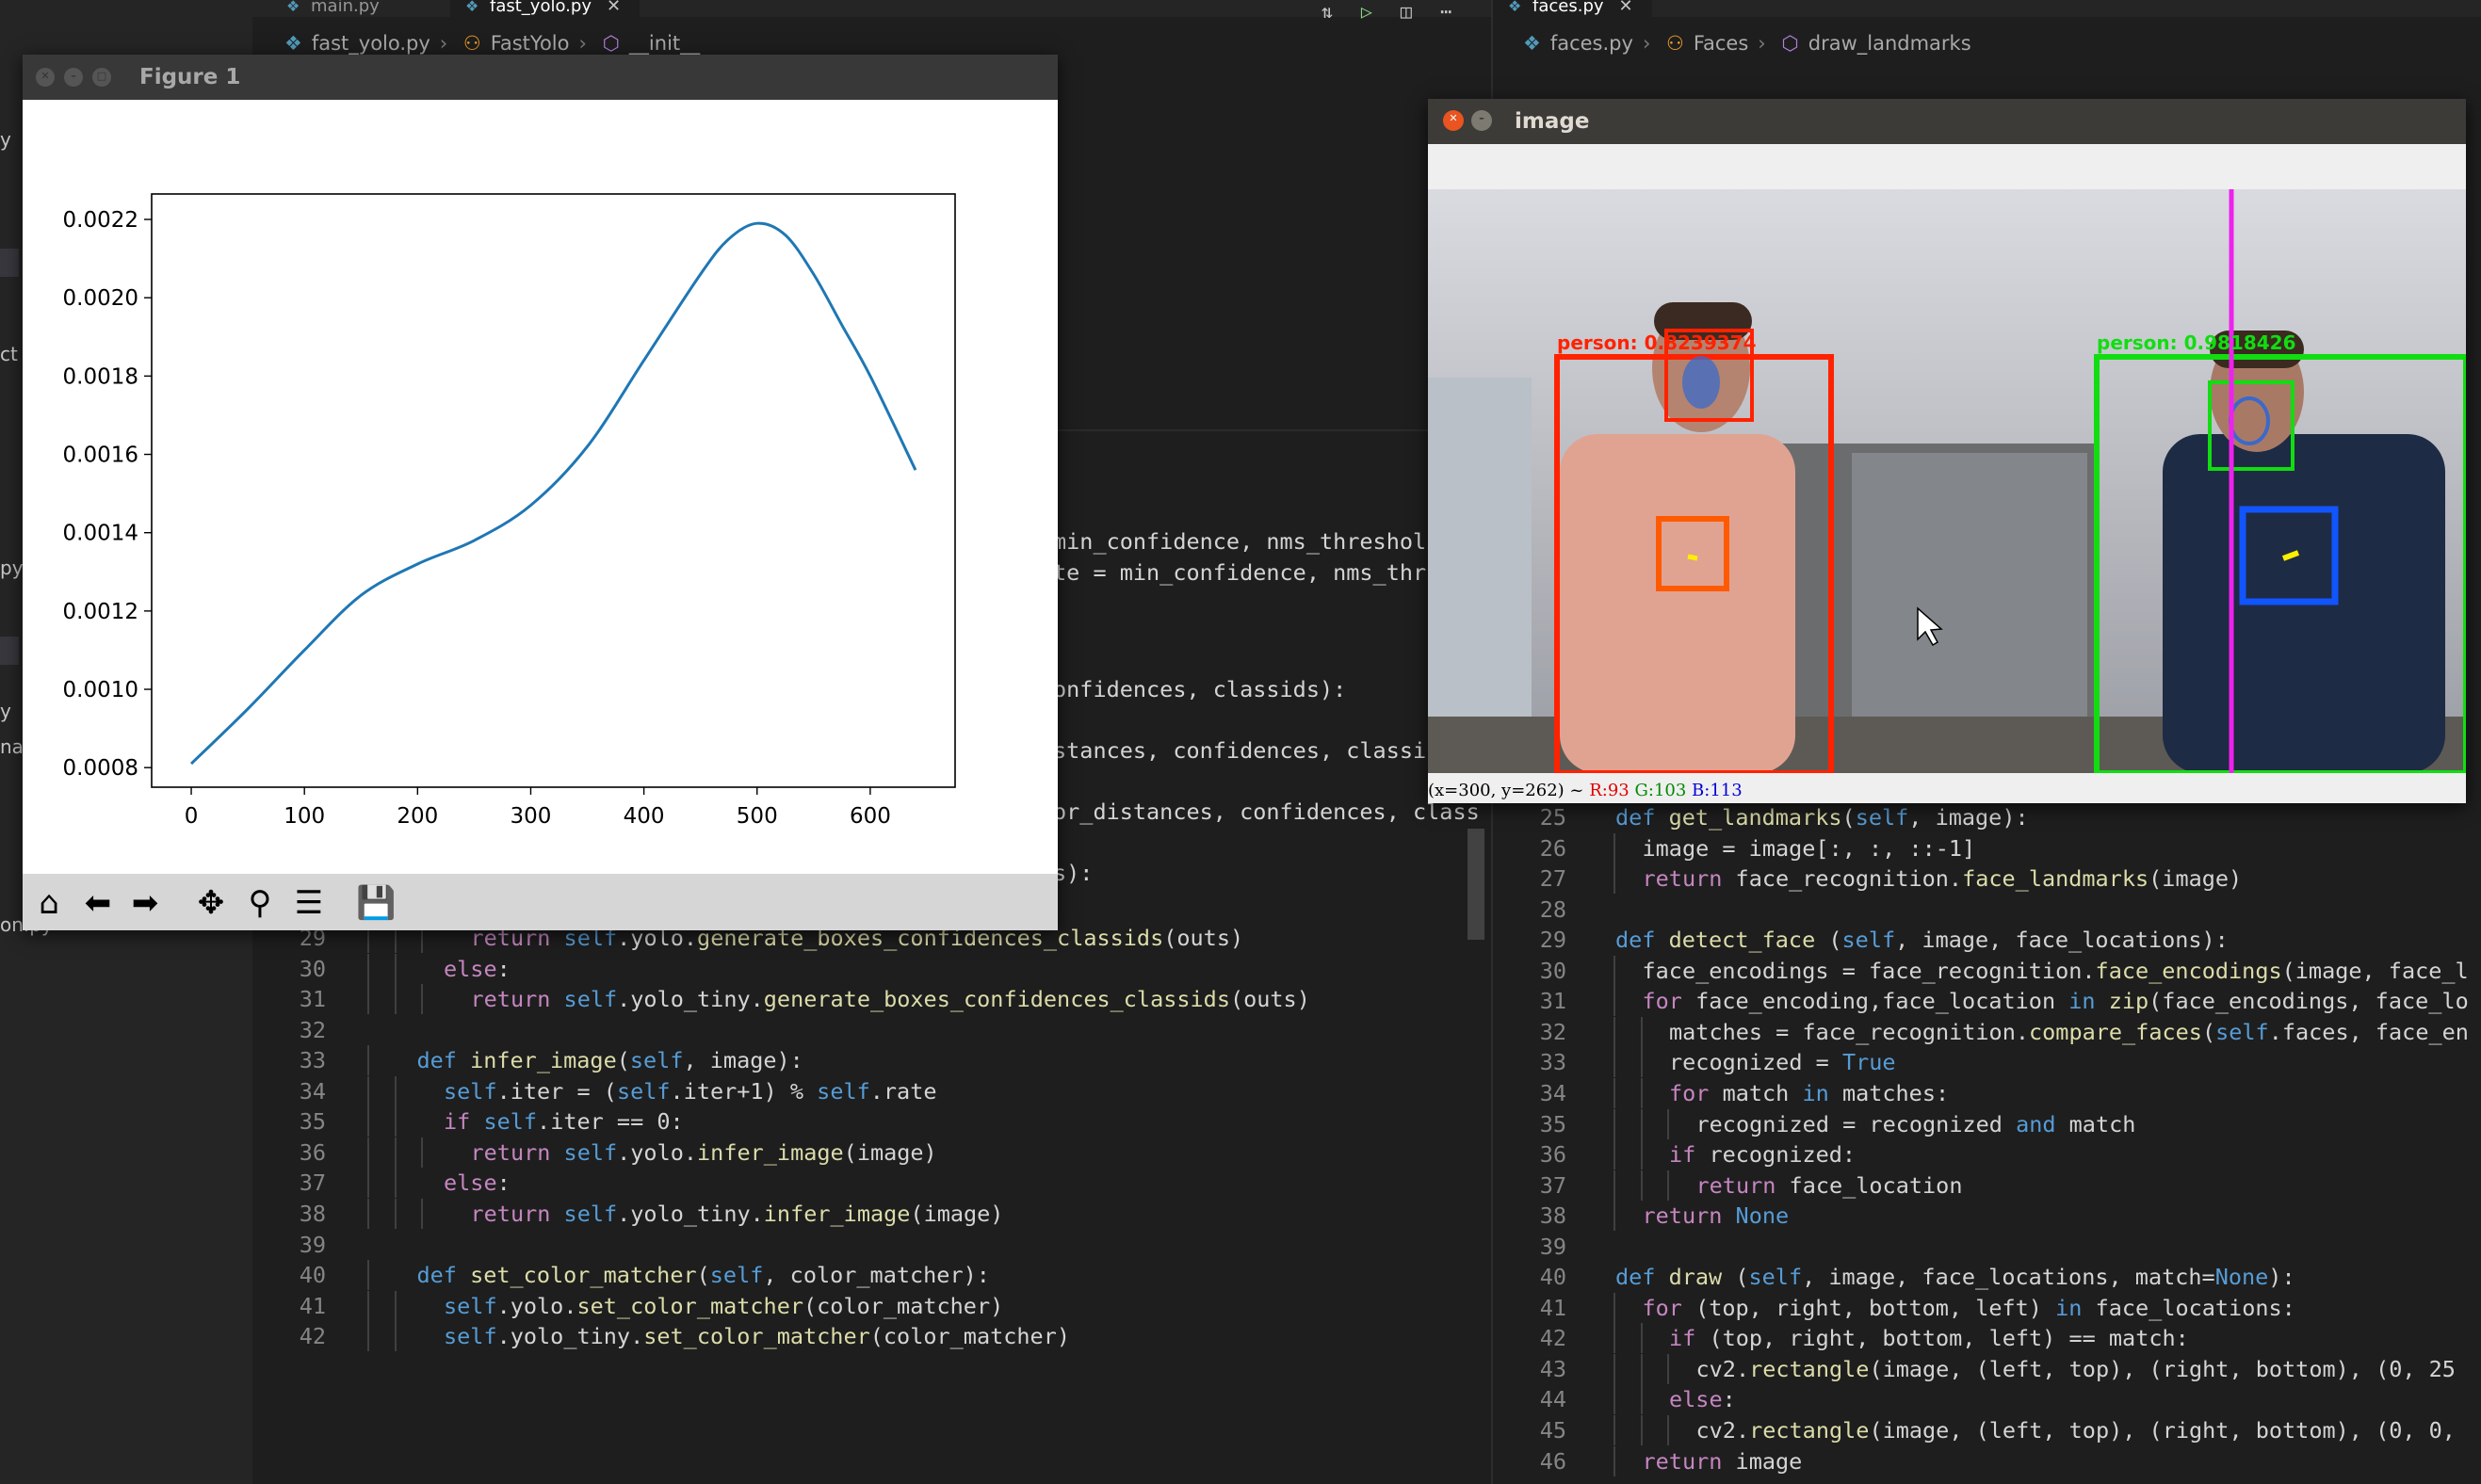 The height and width of the screenshot is (1484, 2481). What do you see at coordinates (145, 903) in the screenshot?
I see `forward-arrow-icon: ➡` at bounding box center [145, 903].